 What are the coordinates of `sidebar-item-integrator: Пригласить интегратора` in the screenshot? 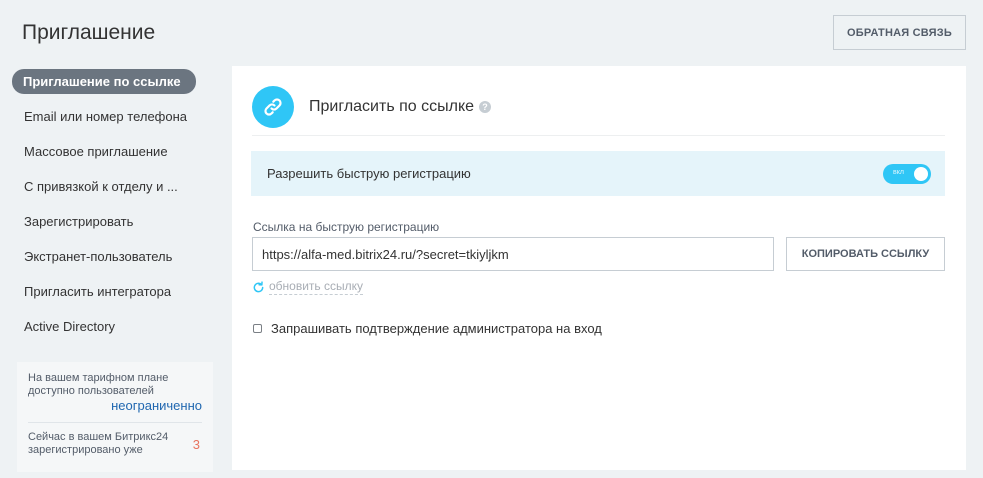 It's located at (104, 291).